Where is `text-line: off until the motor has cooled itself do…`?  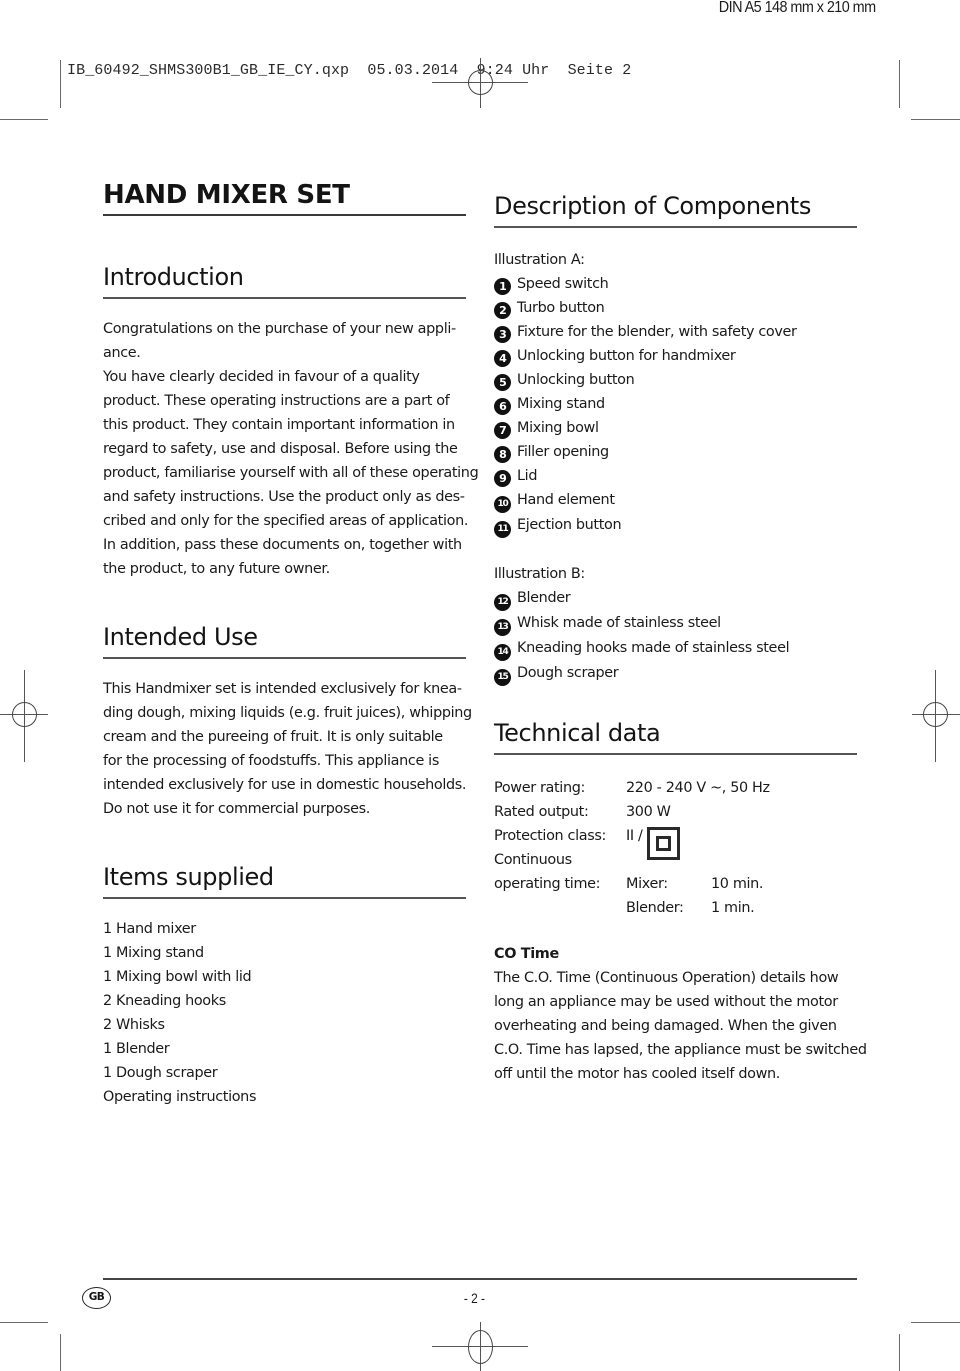 text-line: off until the motor has cooled itself do… is located at coordinates (637, 1074).